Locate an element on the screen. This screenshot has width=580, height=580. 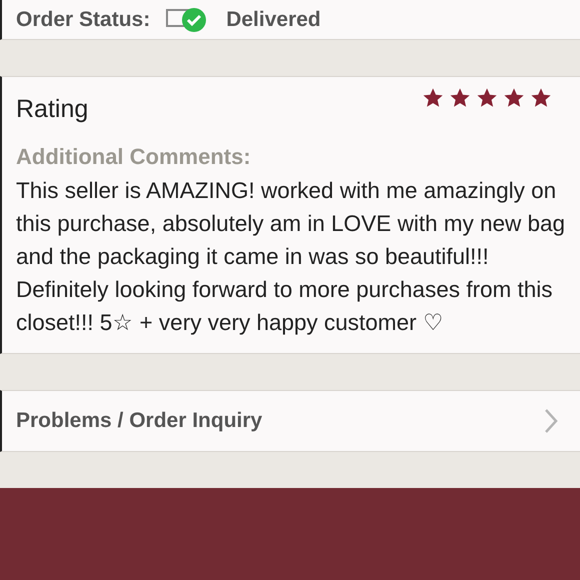
inquiry-row: Problems / Order Inquiry is located at coordinates (290, 421).